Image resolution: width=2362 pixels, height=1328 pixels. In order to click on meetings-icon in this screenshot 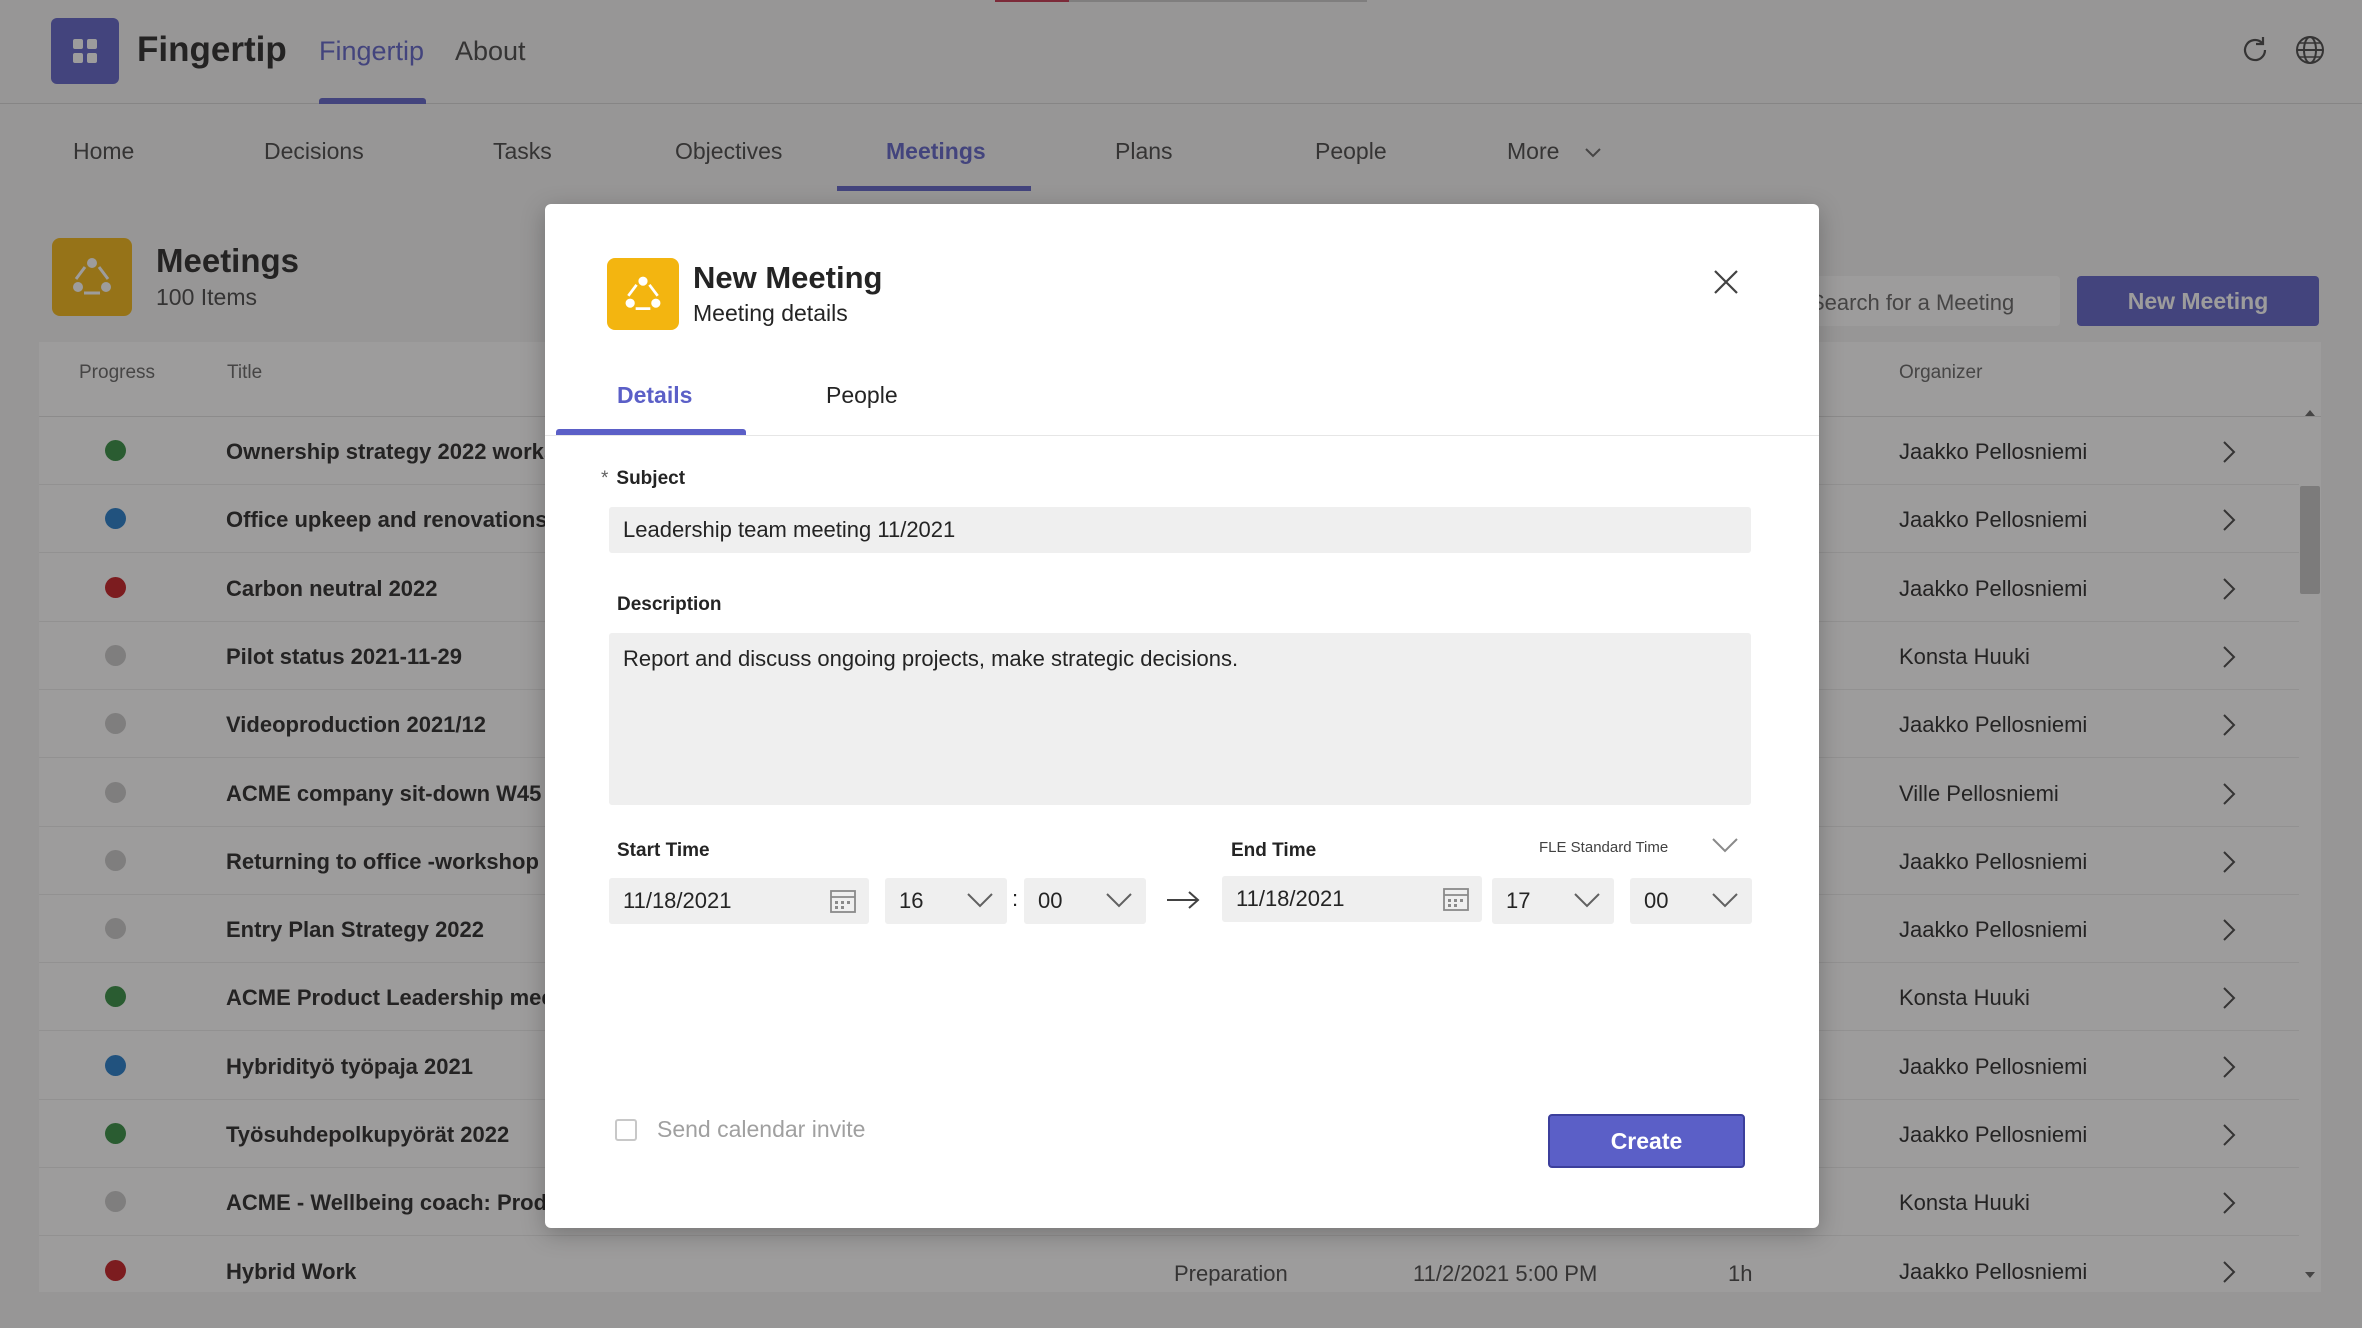, I will do `click(643, 294)`.